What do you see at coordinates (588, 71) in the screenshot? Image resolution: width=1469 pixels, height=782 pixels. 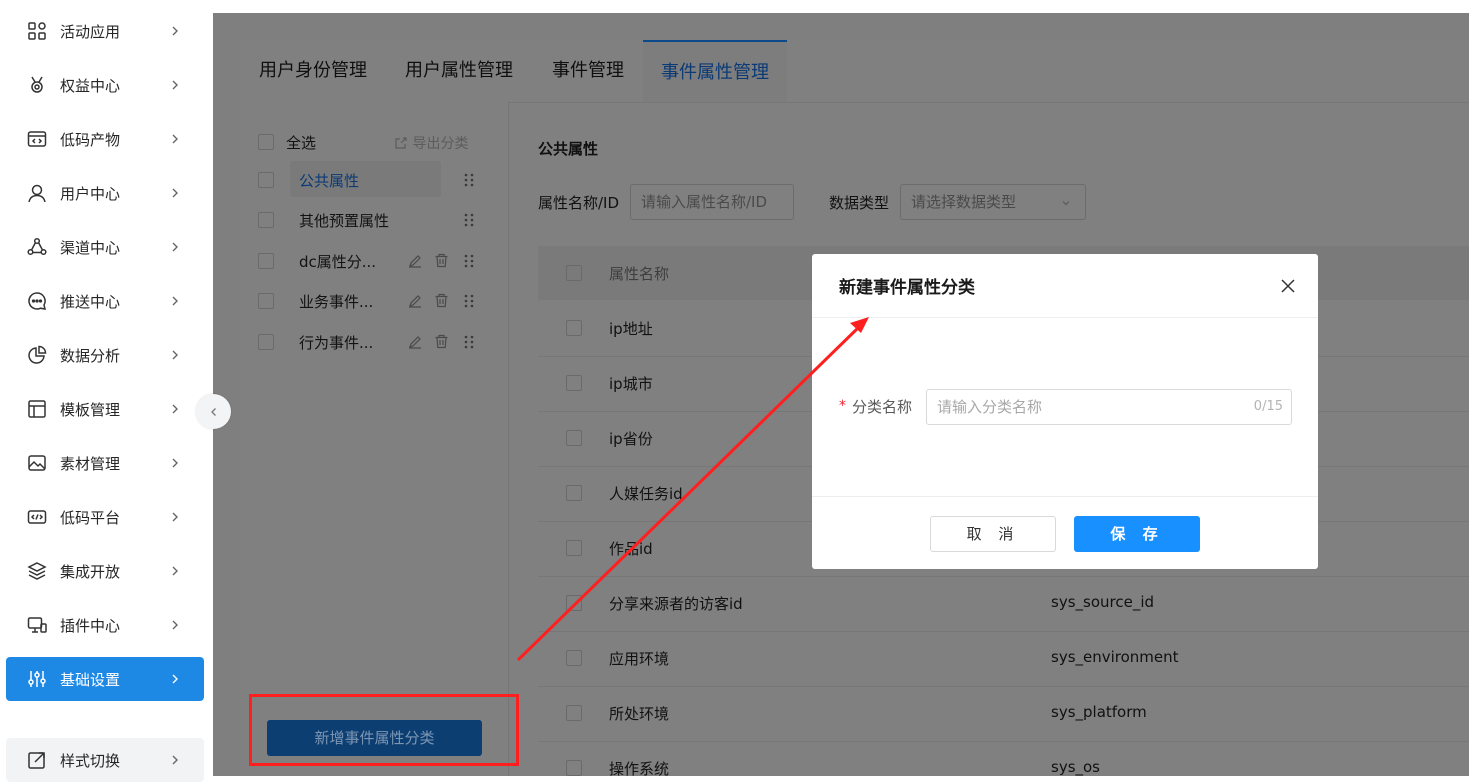 I see `tab-event-management: 事件管理` at bounding box center [588, 71].